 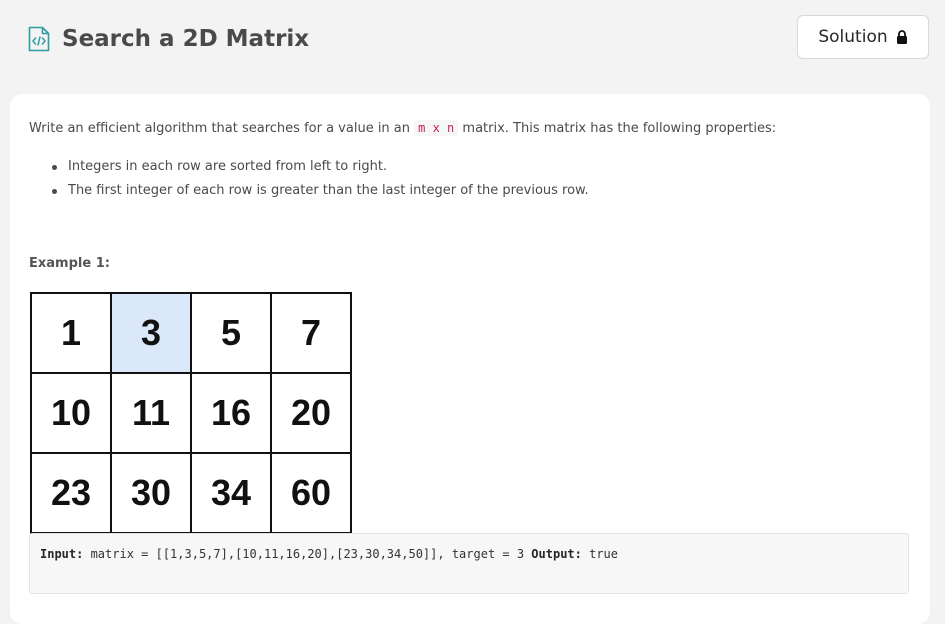 I want to click on matrix-cell: 34, so click(x=232, y=494).